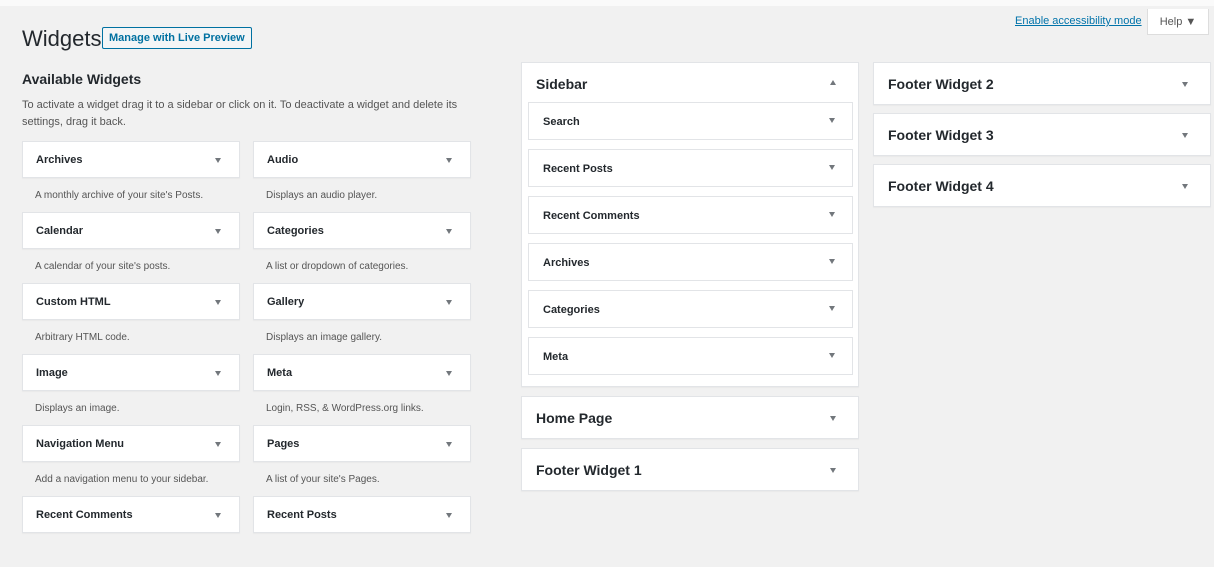 The height and width of the screenshot is (567, 1214). Describe the element at coordinates (941, 186) in the screenshot. I see `widget-area-title: Footer Widget 4` at that location.